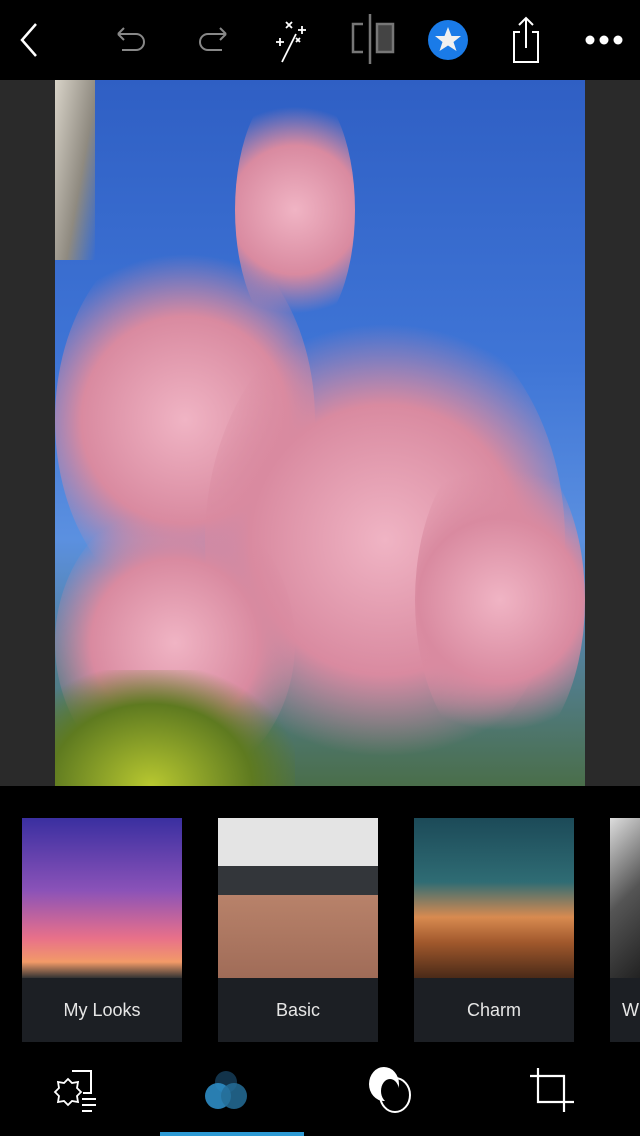 Image resolution: width=640 pixels, height=1136 pixels. I want to click on compare-icon, so click(373, 39).